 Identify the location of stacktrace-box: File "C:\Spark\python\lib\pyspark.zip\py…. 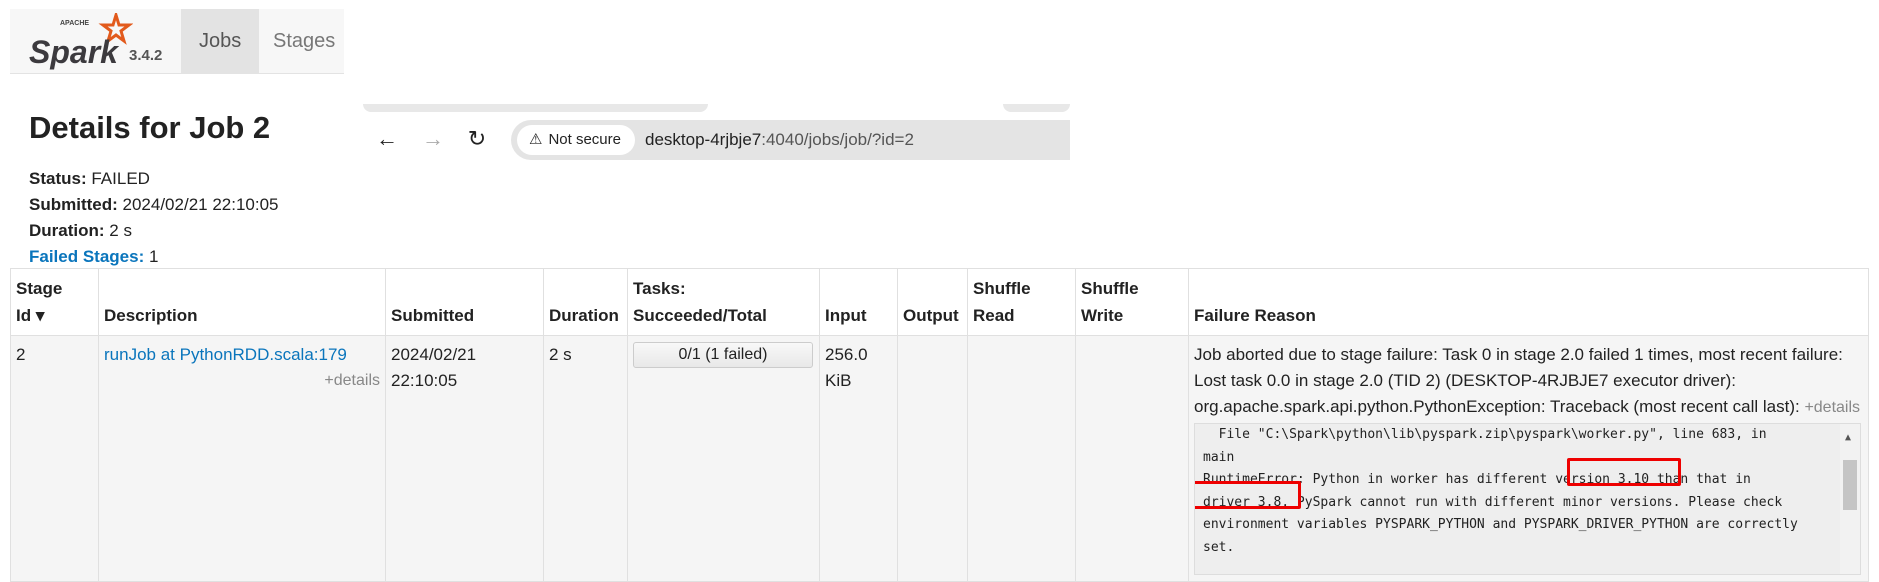
(1527, 499).